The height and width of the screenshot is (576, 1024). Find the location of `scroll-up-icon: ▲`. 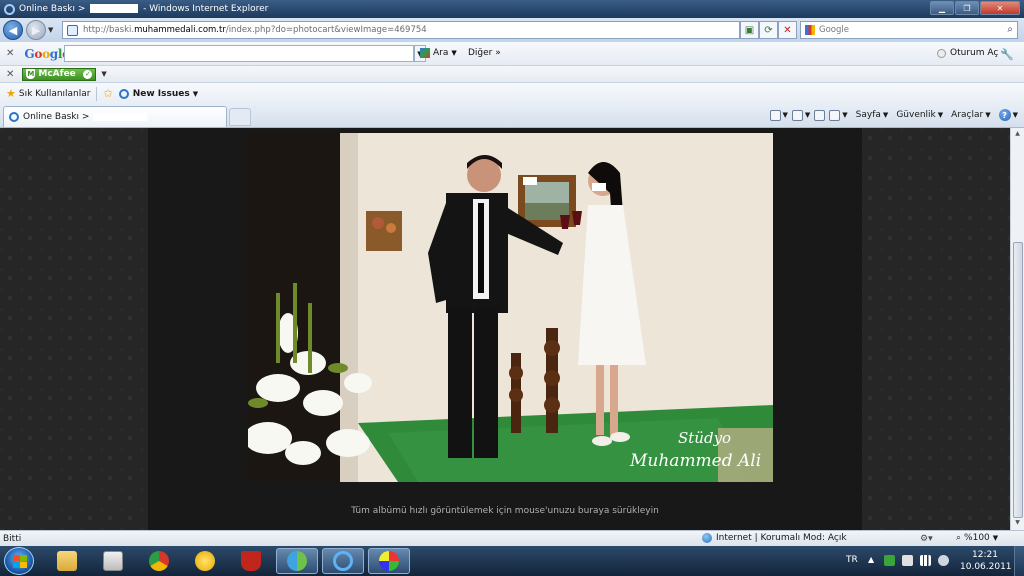

scroll-up-icon: ▲ is located at coordinates (1017, 134).